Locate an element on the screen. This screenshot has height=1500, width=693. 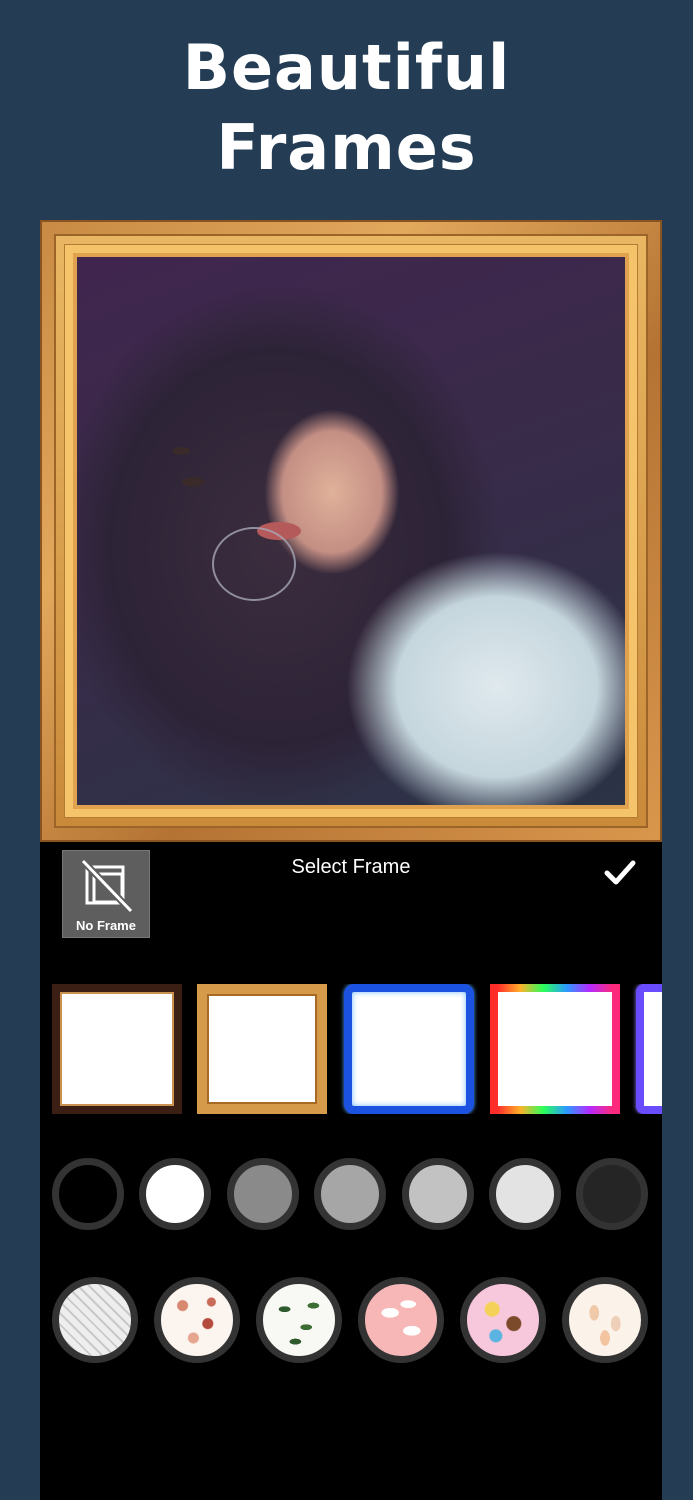
color-swatch-black is located at coordinates (88, 1194).